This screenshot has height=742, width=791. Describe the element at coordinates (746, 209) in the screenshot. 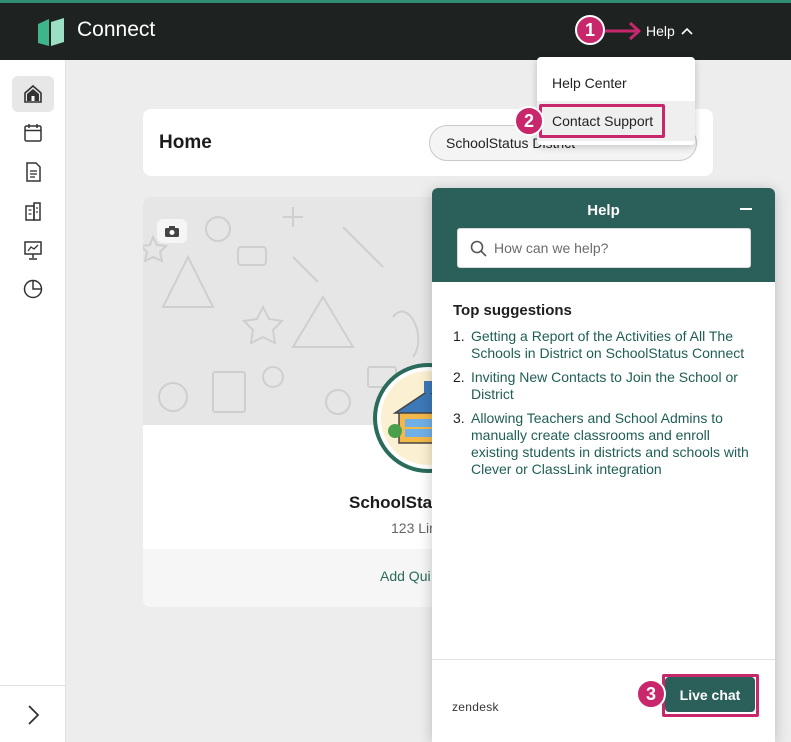

I see `minimize-icon` at that location.